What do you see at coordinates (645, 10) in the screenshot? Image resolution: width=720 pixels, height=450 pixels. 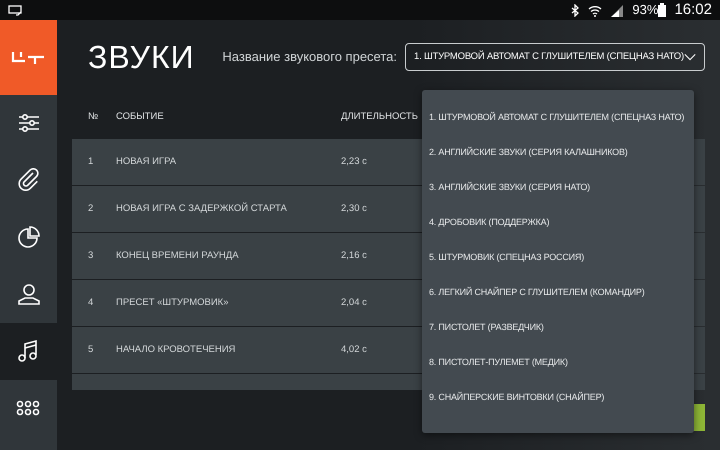 I see `battery-percentage: 93%` at bounding box center [645, 10].